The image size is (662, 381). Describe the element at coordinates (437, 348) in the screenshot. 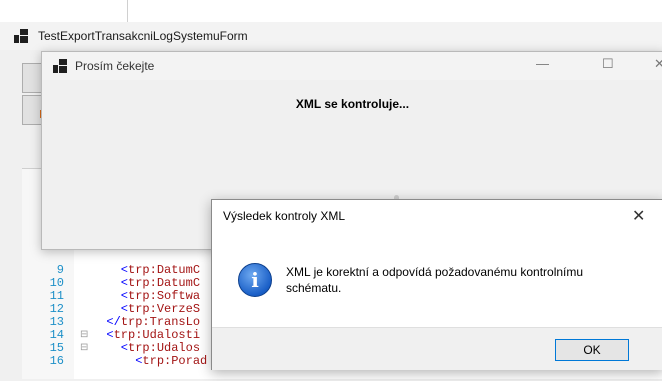

I see `message-box-footer: OK` at that location.